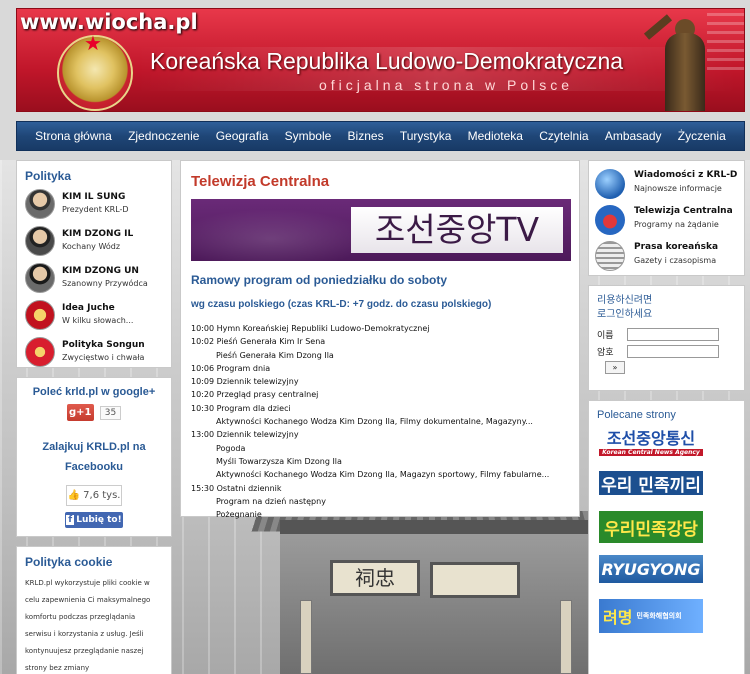 This screenshot has width=750, height=674. What do you see at coordinates (94, 203) in the screenshot?
I see `politics-item: KIM IL SUNG Prezydent KRL-D` at bounding box center [94, 203].